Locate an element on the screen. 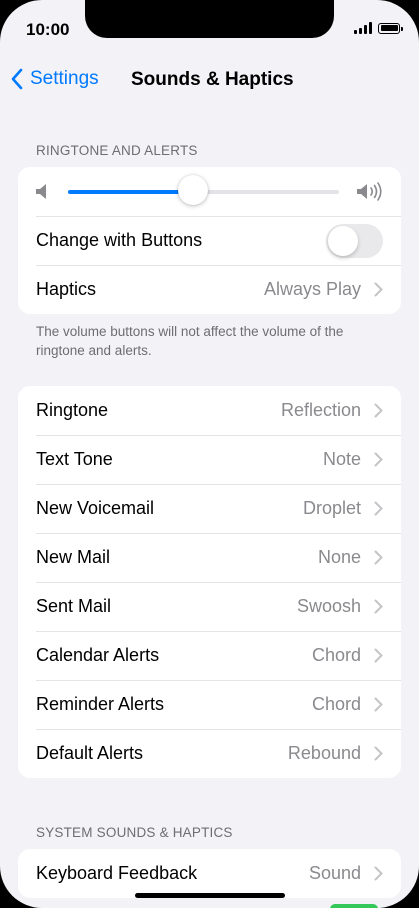  sound-row-label: Text Tone is located at coordinates (74, 459).